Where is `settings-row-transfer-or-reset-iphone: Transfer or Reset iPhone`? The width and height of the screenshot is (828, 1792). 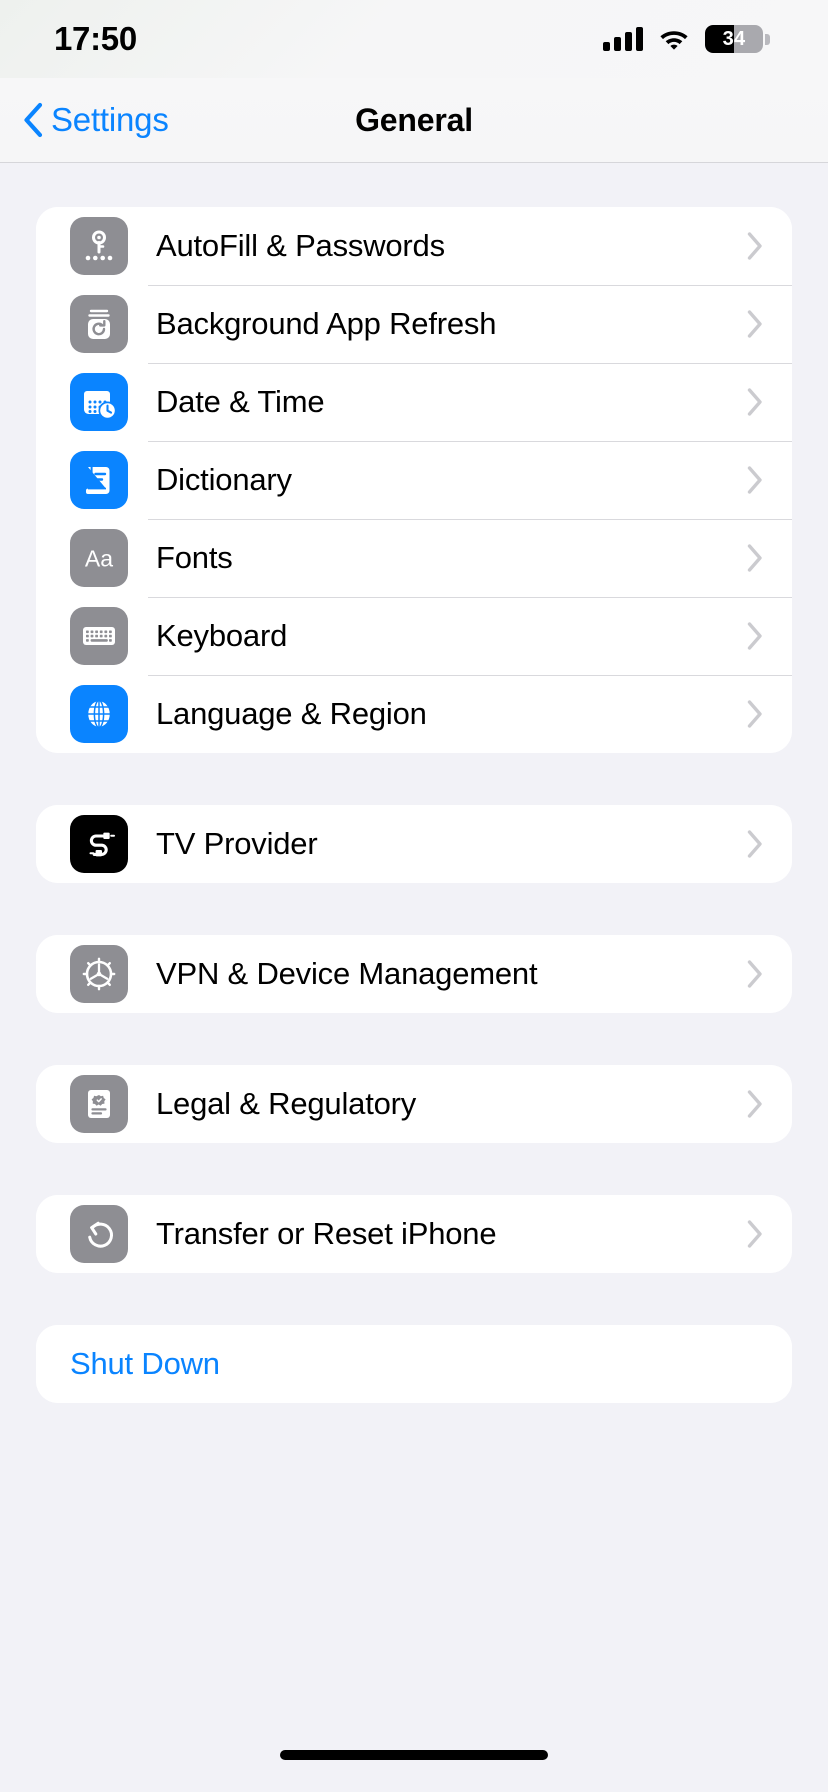
settings-row-transfer-or-reset-iphone: Transfer or Reset iPhone is located at coordinates (414, 1234).